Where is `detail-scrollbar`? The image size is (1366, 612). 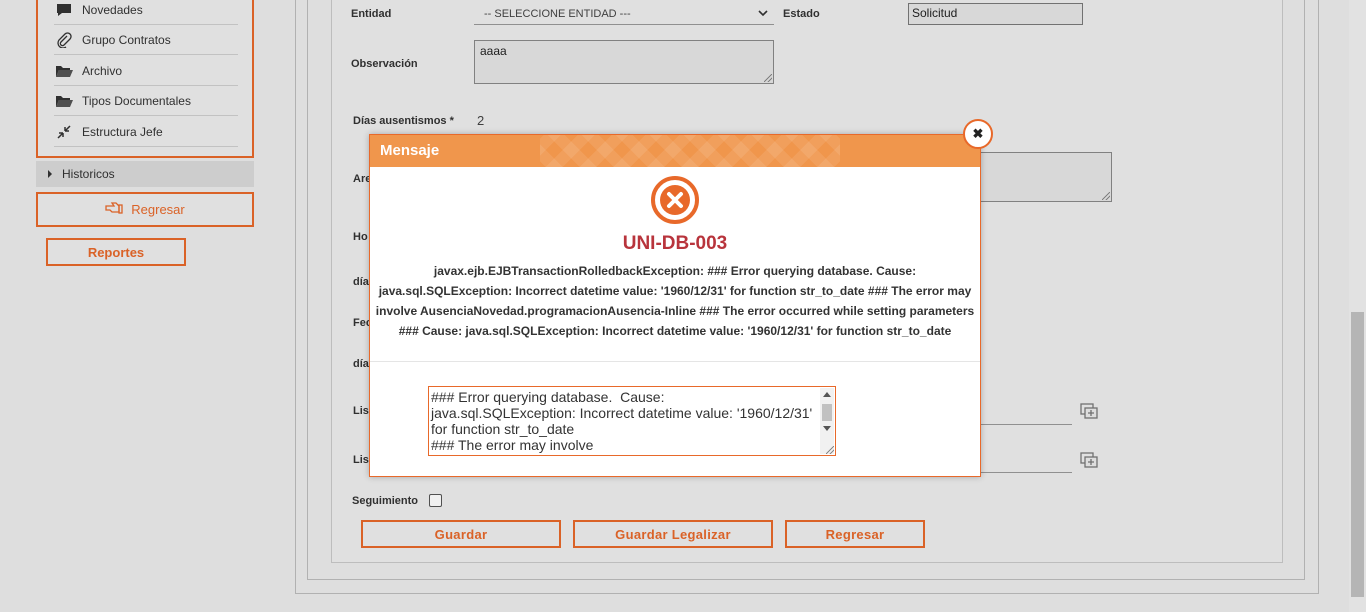
detail-scrollbar is located at coordinates (827, 421).